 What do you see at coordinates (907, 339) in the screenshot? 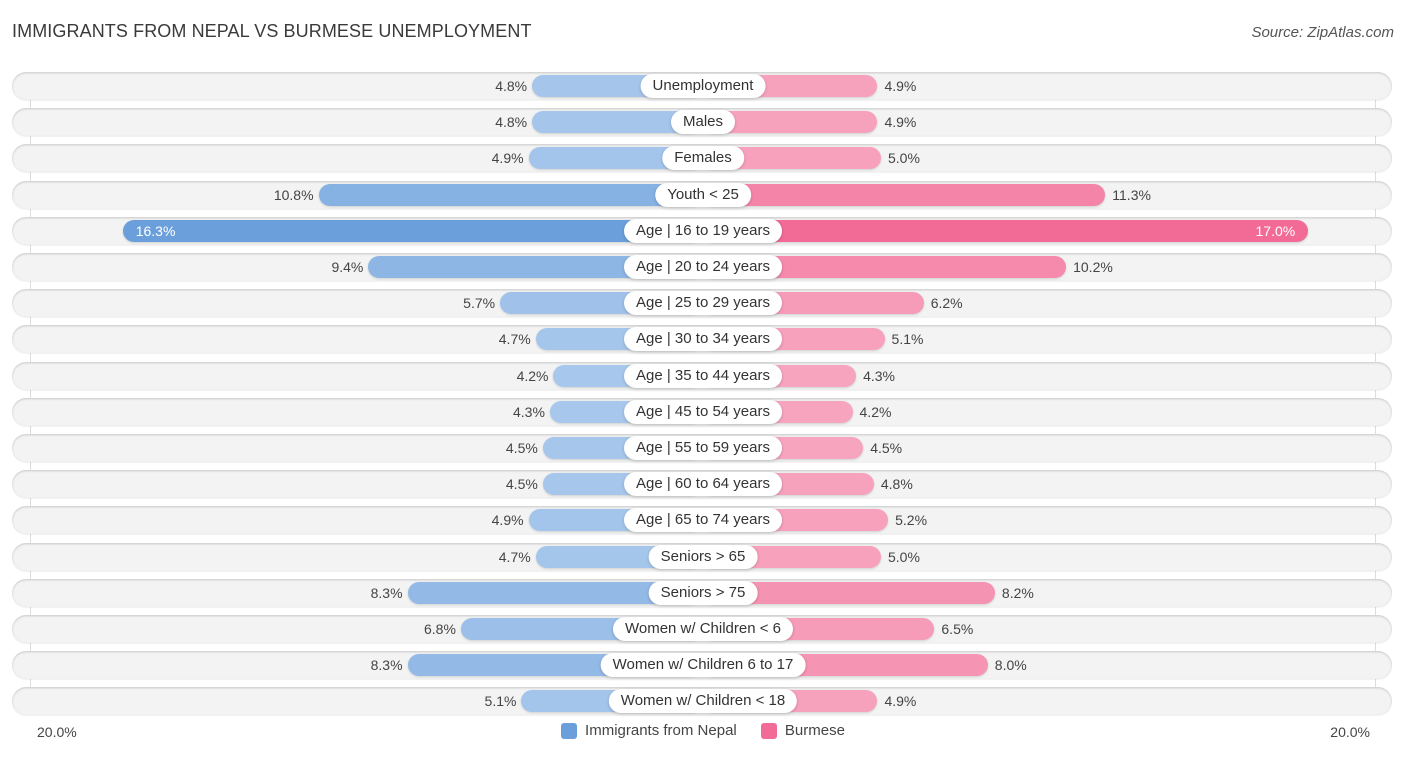
I see `value-burmese-age-30-to-34-years: 5.1%` at bounding box center [907, 339].